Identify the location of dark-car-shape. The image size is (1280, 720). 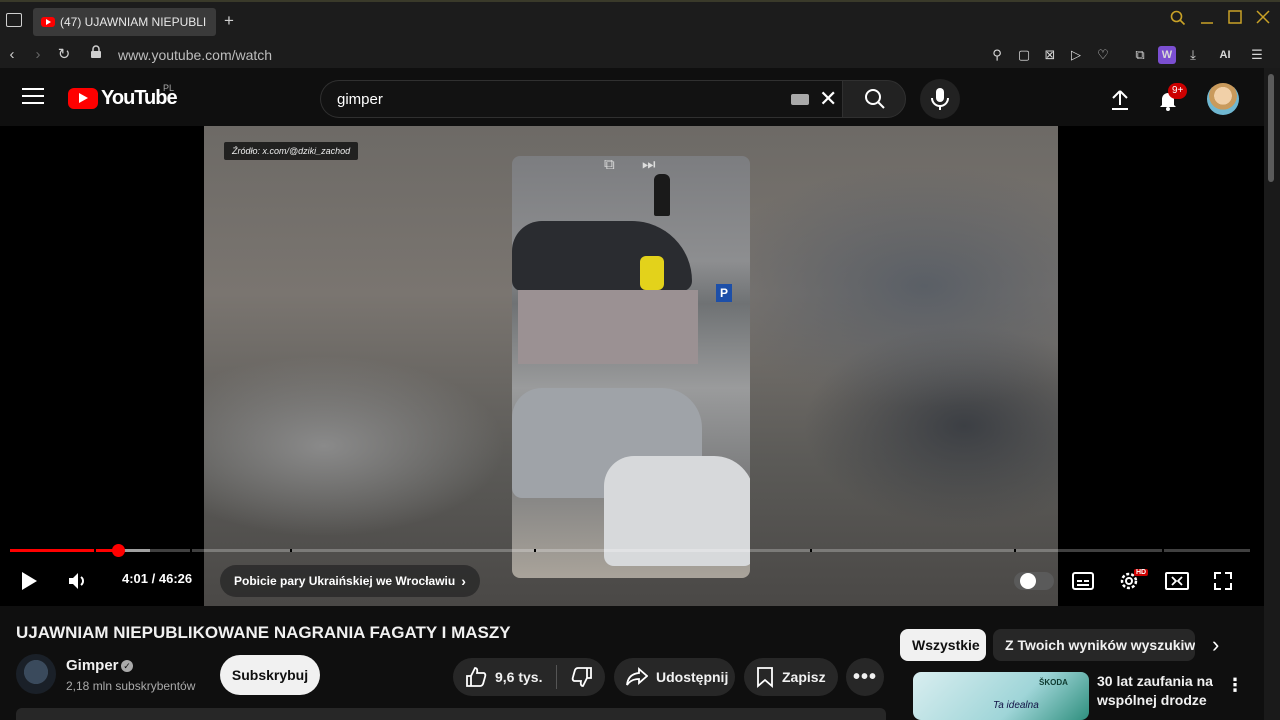
(602, 256).